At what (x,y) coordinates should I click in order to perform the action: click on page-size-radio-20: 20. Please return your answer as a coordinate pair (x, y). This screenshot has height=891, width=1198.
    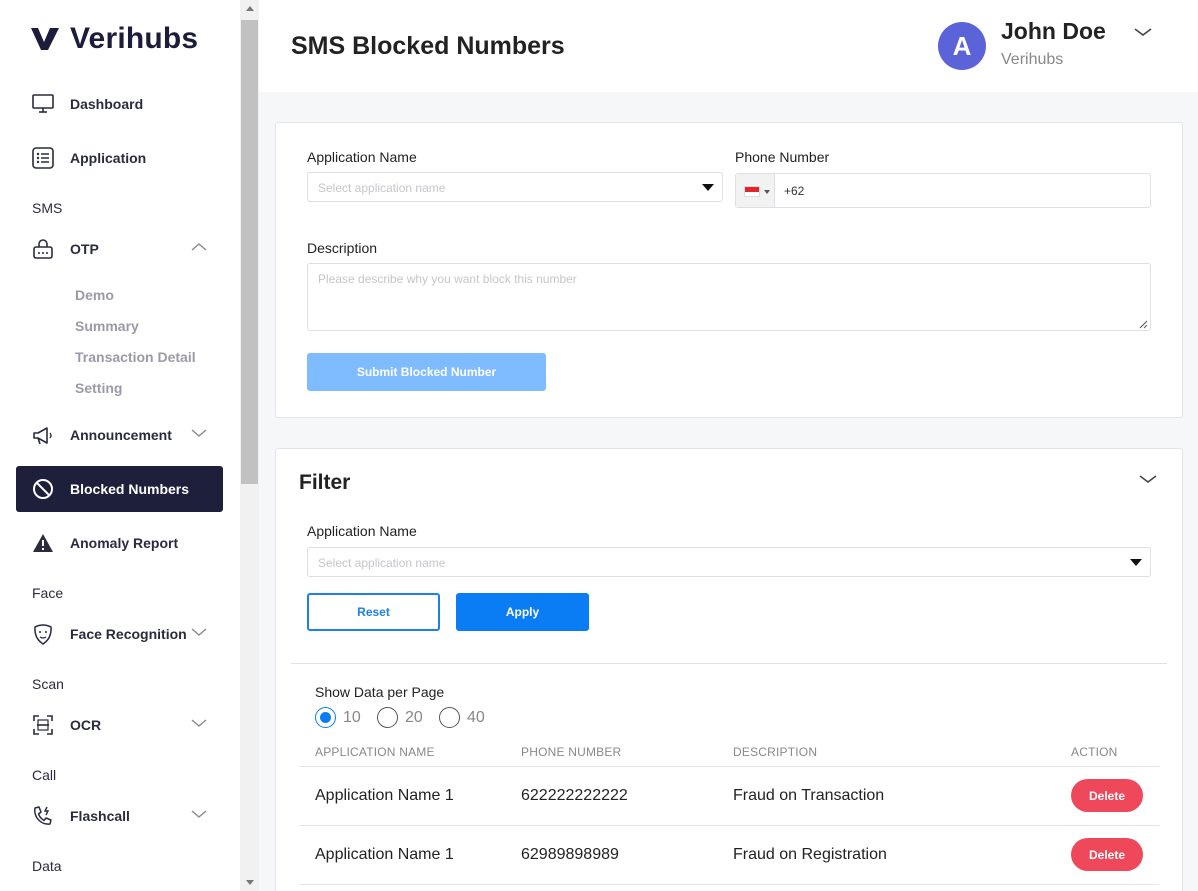
    Looking at the image, I should click on (400, 717).